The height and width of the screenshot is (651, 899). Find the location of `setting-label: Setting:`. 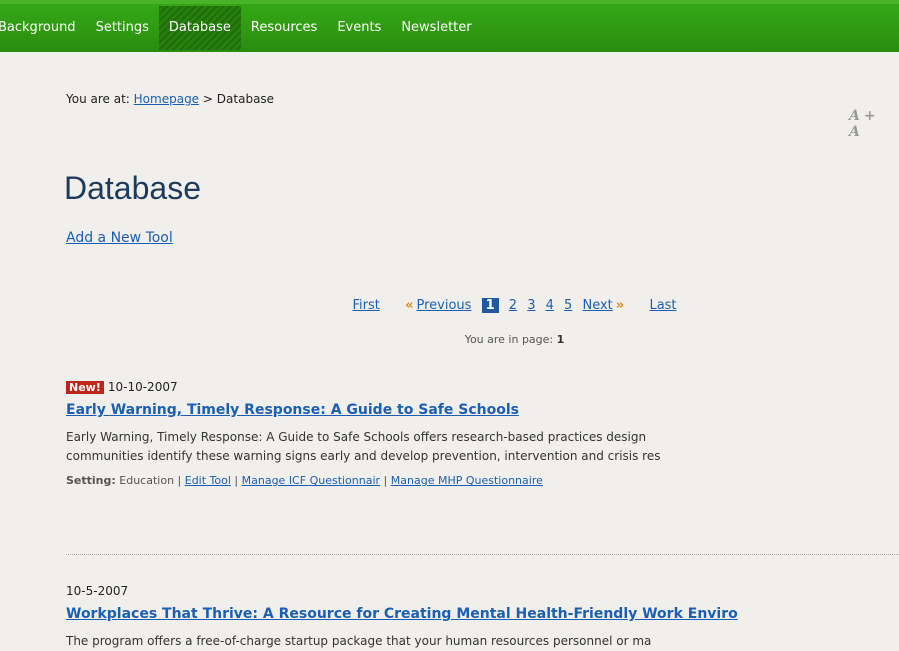

setting-label: Setting: is located at coordinates (91, 480).